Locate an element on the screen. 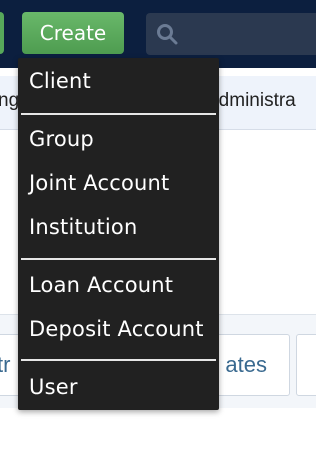 The height and width of the screenshot is (454, 320). subnav-item-administration: Administra is located at coordinates (251, 101).